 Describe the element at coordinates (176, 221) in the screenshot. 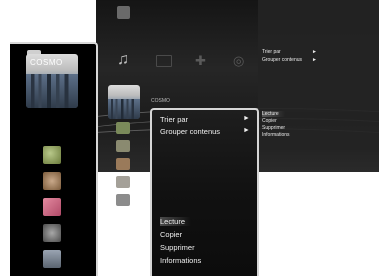

I see `play-item: Lecture` at that location.